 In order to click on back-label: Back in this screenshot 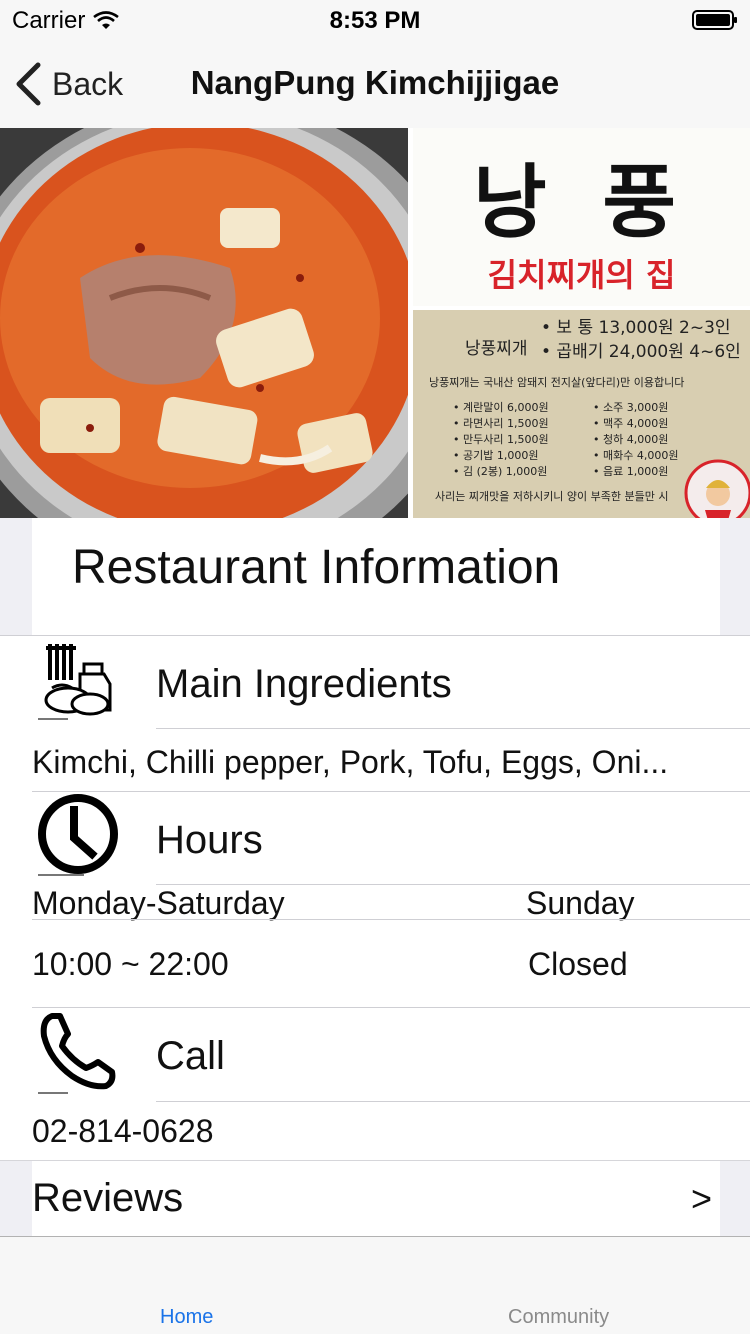, I will do `click(88, 83)`.